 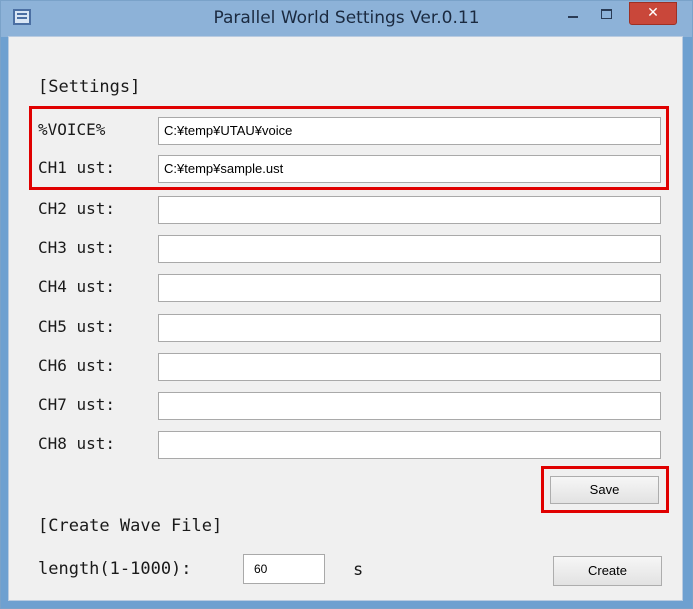 What do you see at coordinates (409, 288) in the screenshot?
I see `ch4-ust-input` at bounding box center [409, 288].